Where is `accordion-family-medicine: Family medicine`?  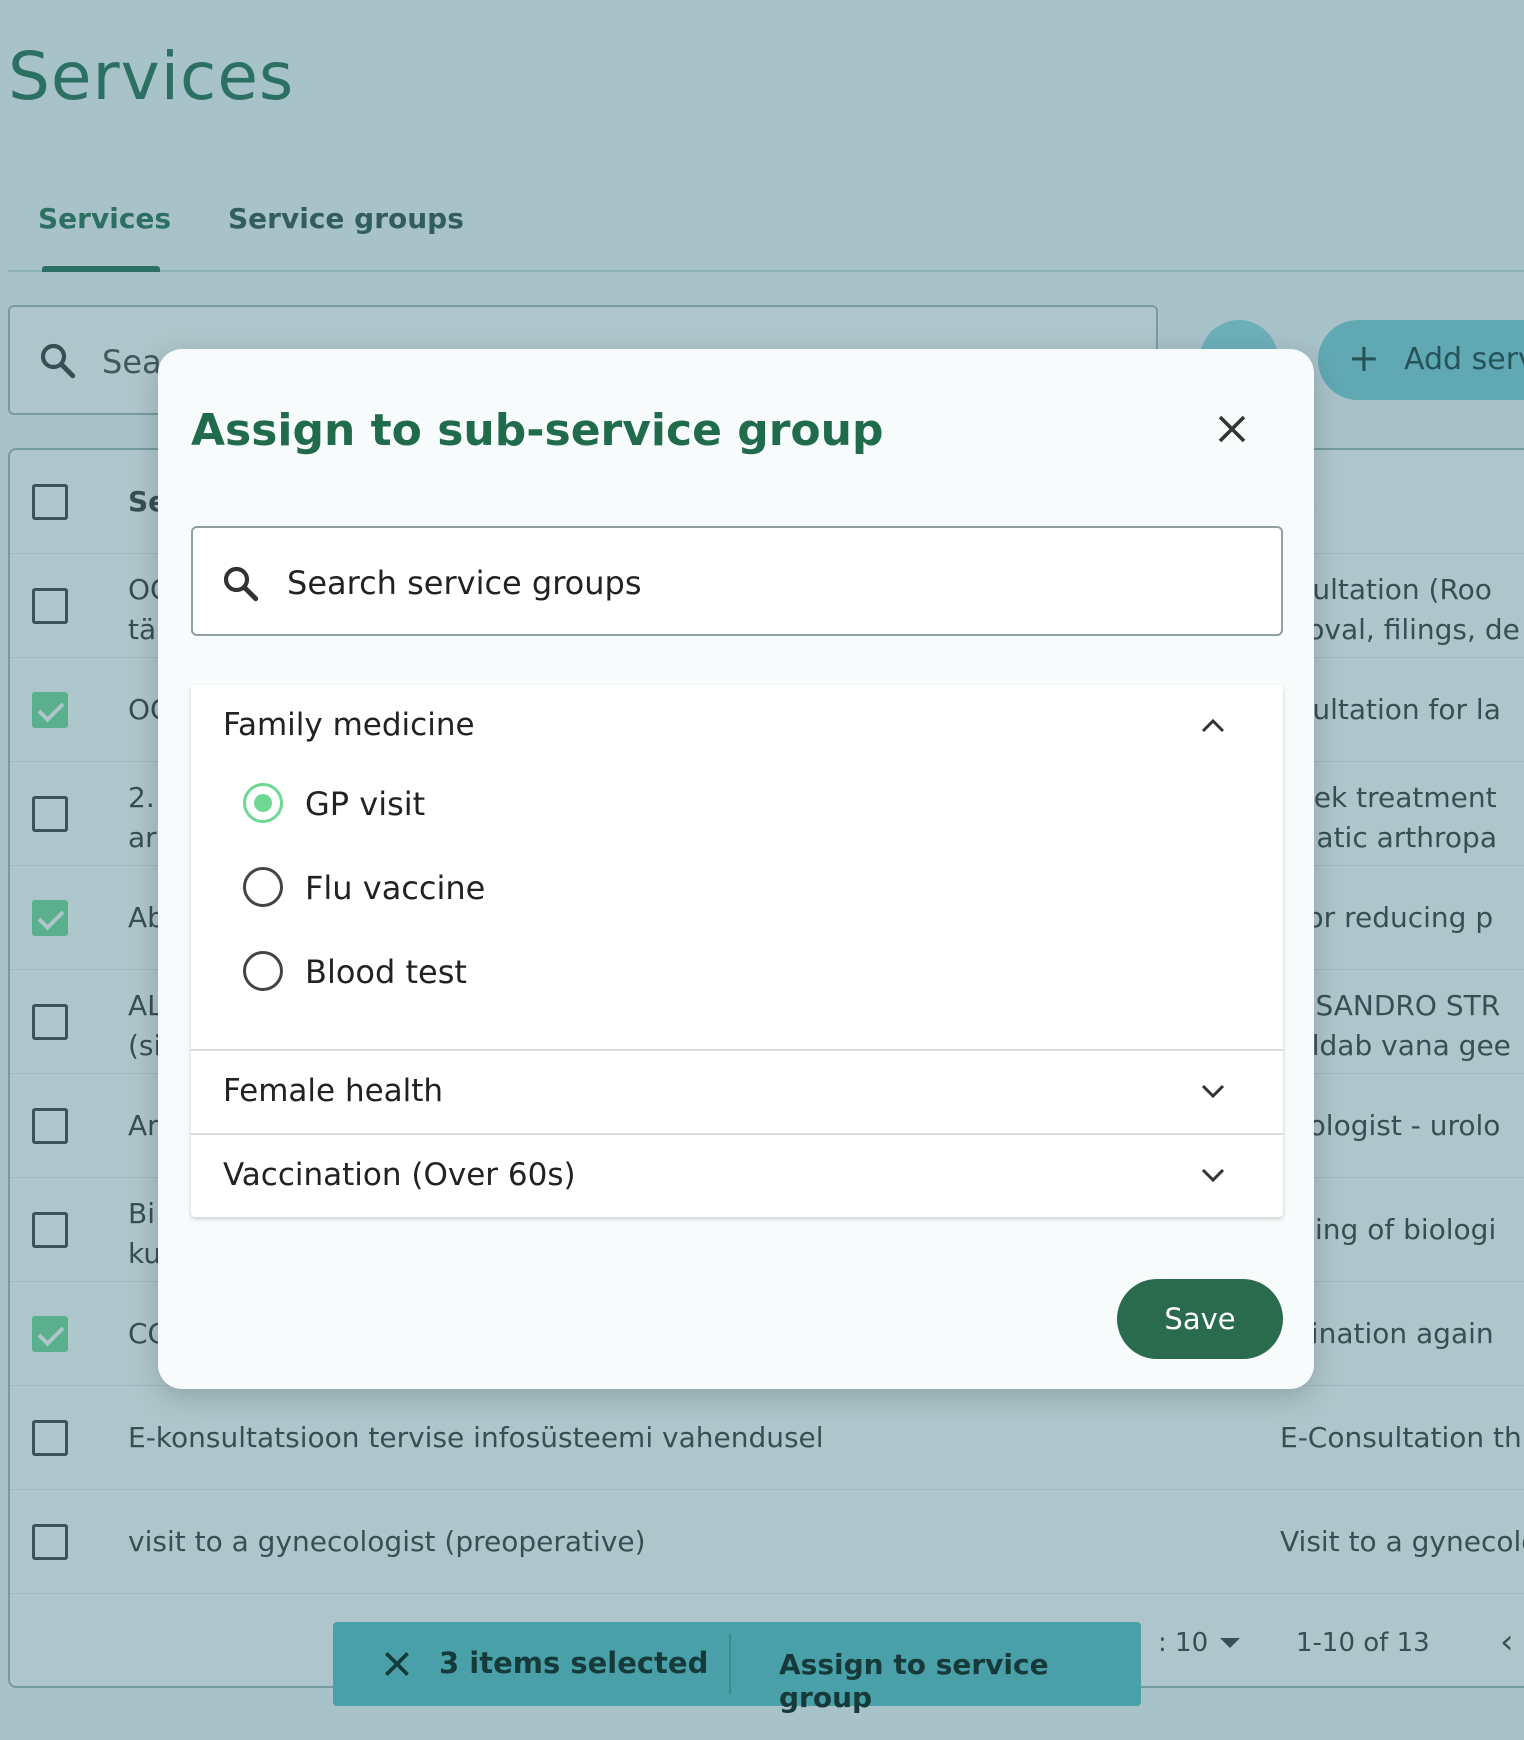 accordion-family-medicine: Family medicine is located at coordinates (737, 726).